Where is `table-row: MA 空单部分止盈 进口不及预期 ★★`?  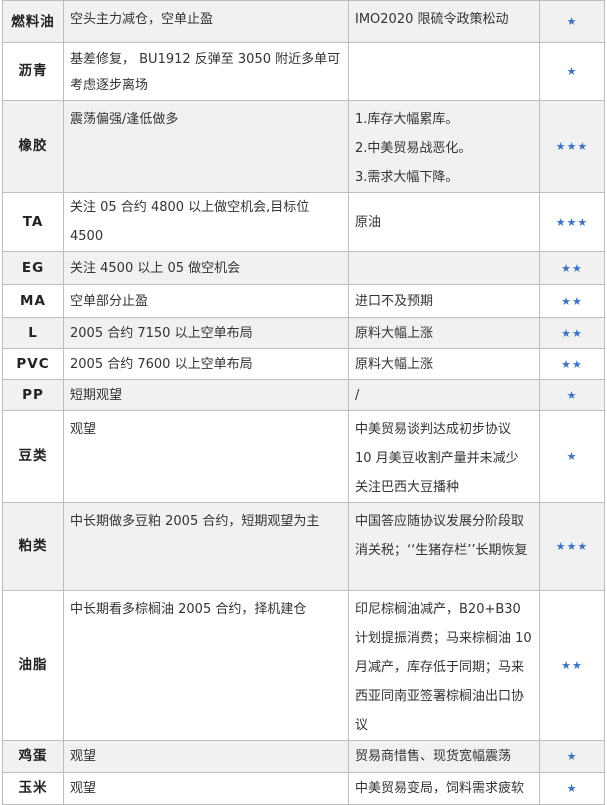 table-row: MA 空单部分止盈 进口不及预期 ★★ is located at coordinates (303, 301).